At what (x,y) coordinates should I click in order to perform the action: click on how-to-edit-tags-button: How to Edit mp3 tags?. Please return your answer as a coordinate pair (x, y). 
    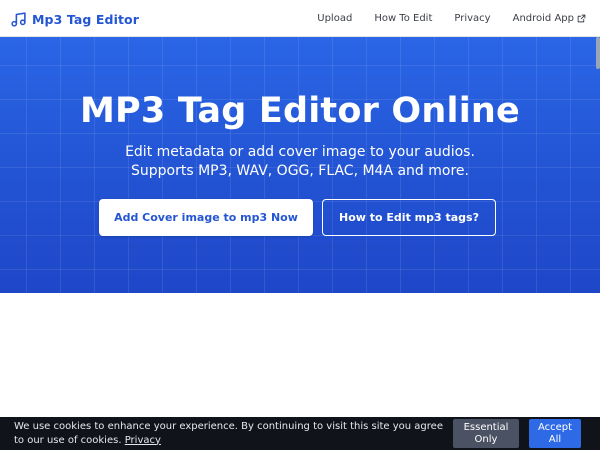
    Looking at the image, I should click on (409, 217).